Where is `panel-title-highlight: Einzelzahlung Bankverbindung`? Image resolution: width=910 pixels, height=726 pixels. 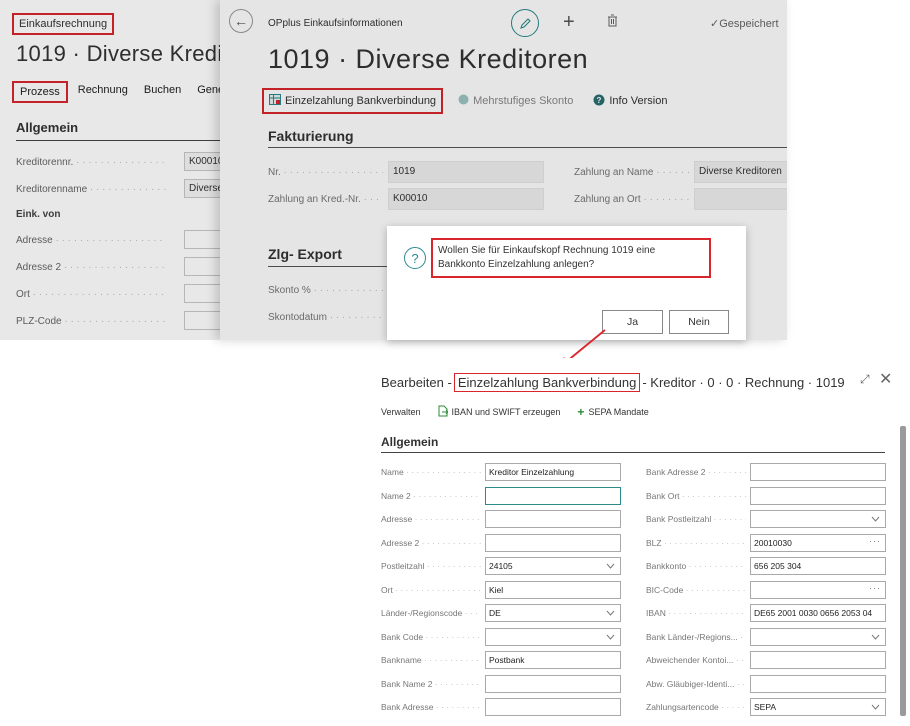
panel-title-highlight: Einzelzahlung Bankverbindung is located at coordinates (547, 382).